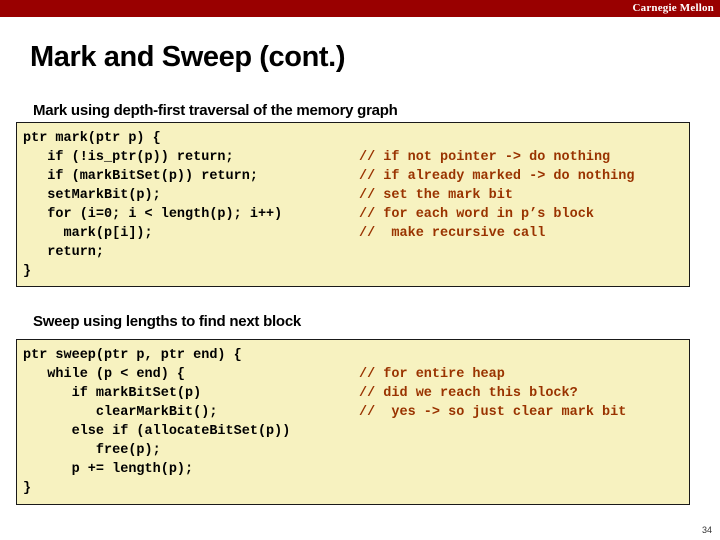 The height and width of the screenshot is (540, 720). I want to click on code-text: if (!is_ptr(p)) return;, so click(128, 157).